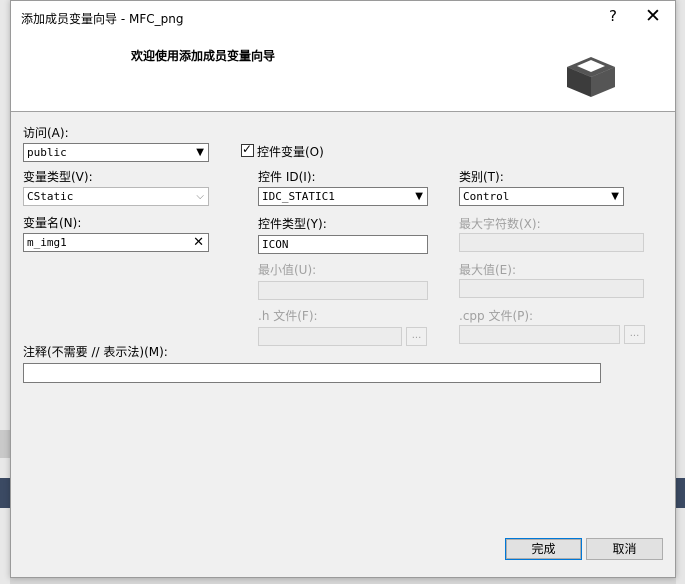 This screenshot has height=584, width=685. What do you see at coordinates (343, 72) in the screenshot?
I see `wizard-header: 欢迎使用添加成员变量向导` at bounding box center [343, 72].